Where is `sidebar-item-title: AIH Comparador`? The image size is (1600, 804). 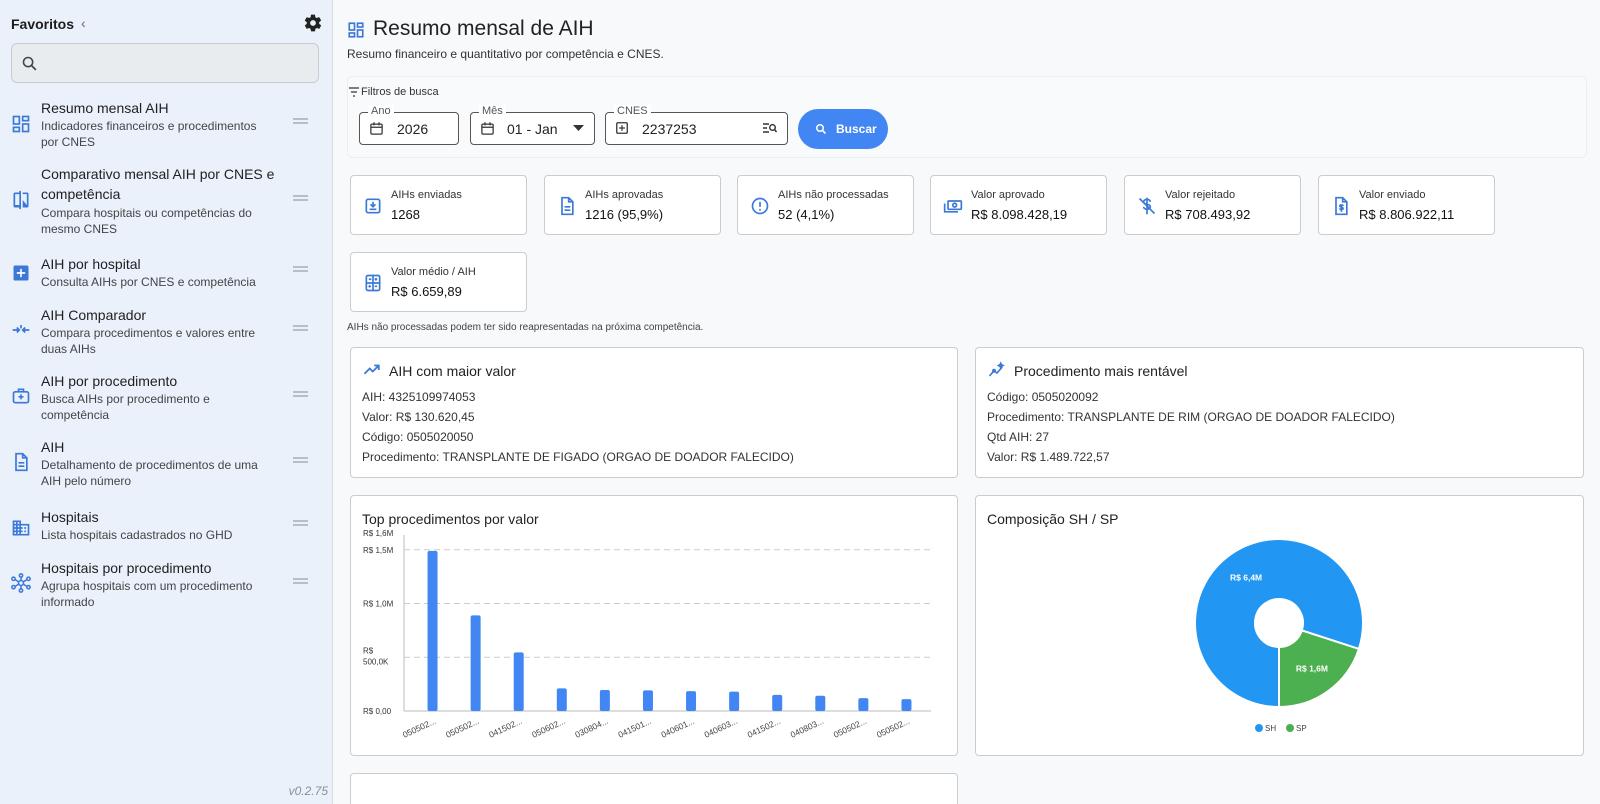
sidebar-item-title: AIH Comparador is located at coordinates (94, 315).